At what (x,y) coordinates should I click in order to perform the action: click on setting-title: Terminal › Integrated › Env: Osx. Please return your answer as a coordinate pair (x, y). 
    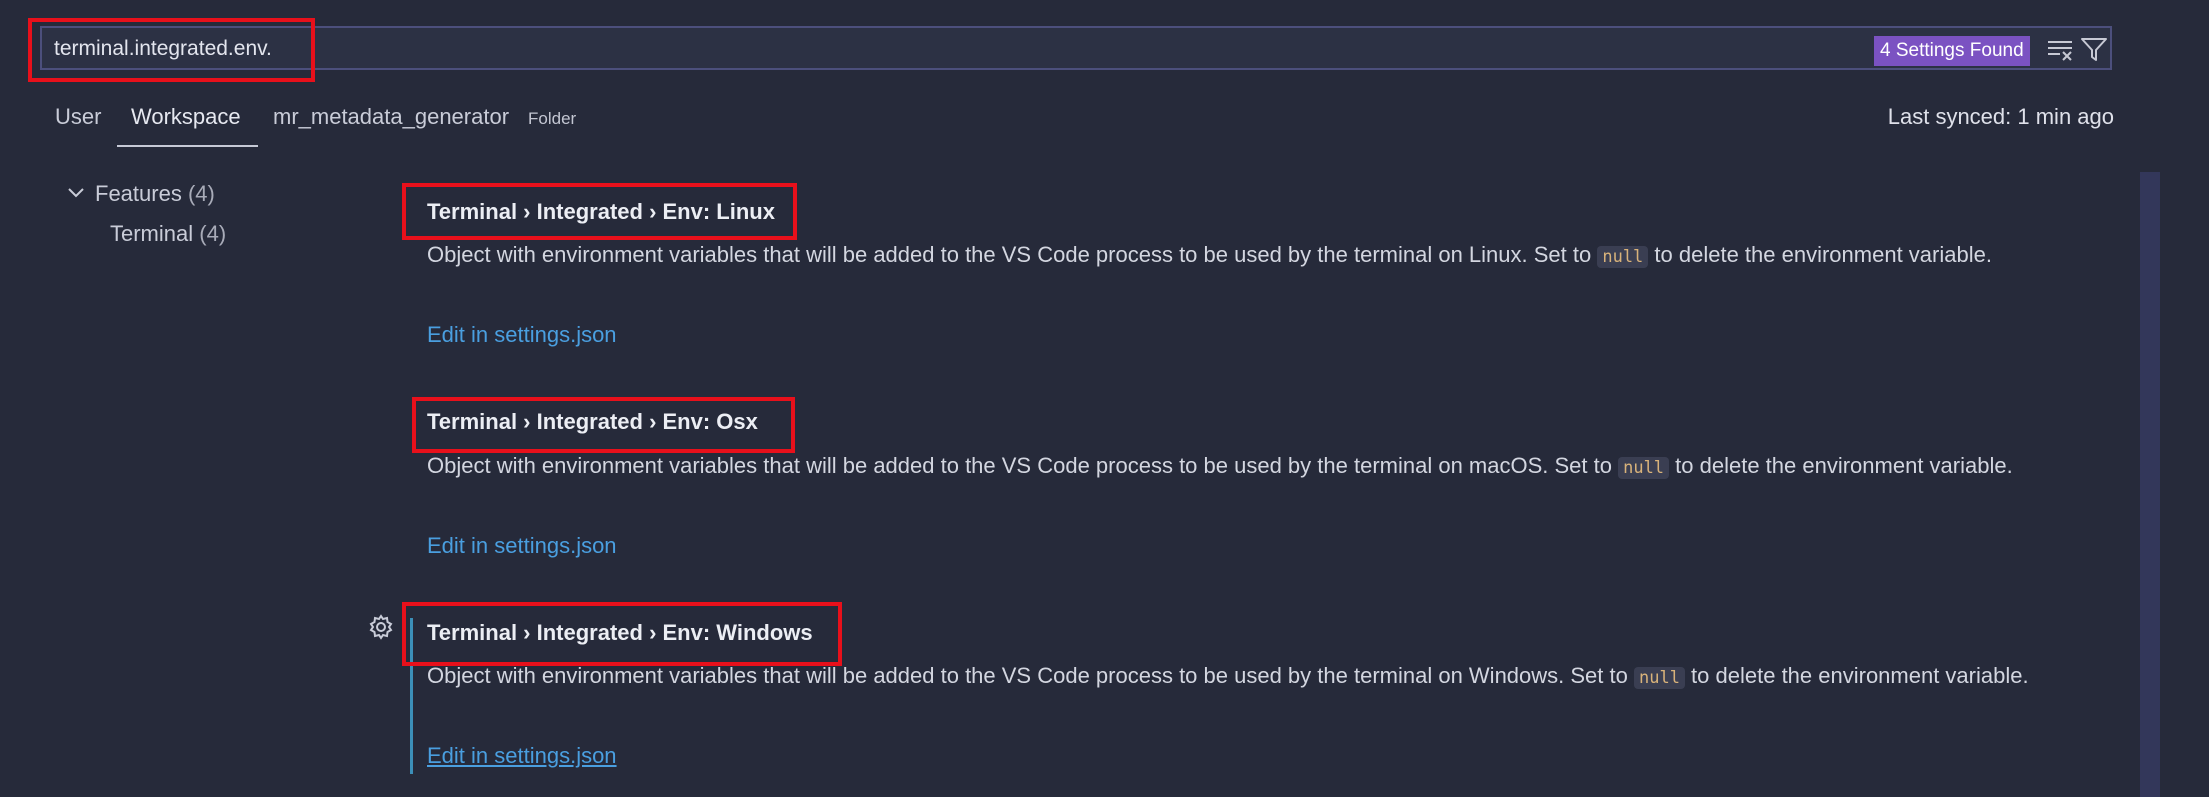
    Looking at the image, I should click on (592, 421).